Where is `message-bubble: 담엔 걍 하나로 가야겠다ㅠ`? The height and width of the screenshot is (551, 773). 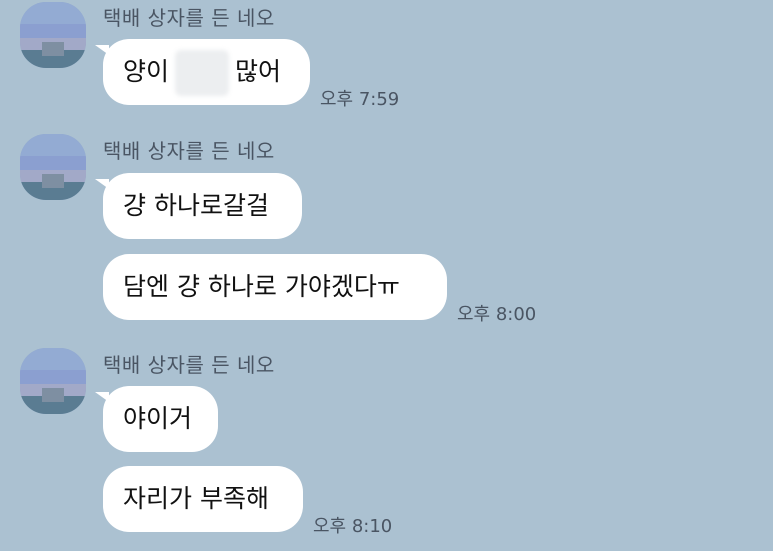 message-bubble: 담엔 걍 하나로 가야겠다ㅠ is located at coordinates (275, 287).